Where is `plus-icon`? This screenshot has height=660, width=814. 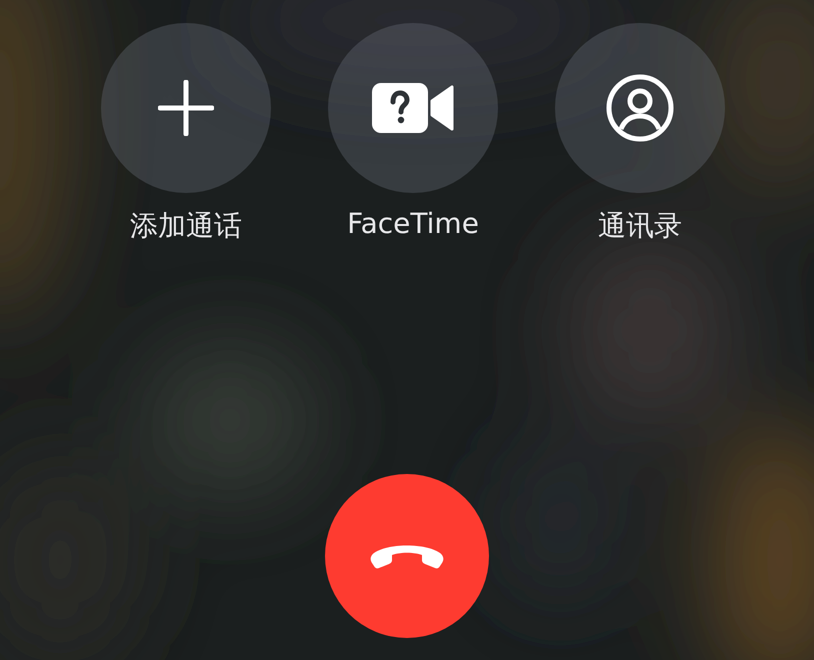 plus-icon is located at coordinates (186, 108).